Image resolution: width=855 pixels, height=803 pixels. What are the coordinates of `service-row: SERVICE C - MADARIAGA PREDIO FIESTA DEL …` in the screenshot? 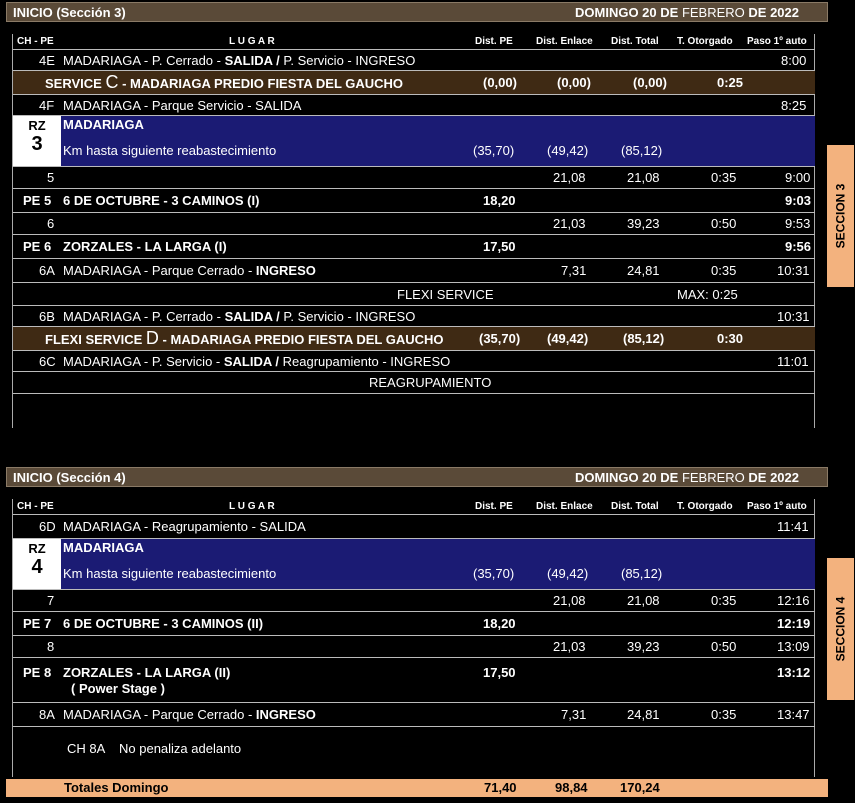 It's located at (414, 83).